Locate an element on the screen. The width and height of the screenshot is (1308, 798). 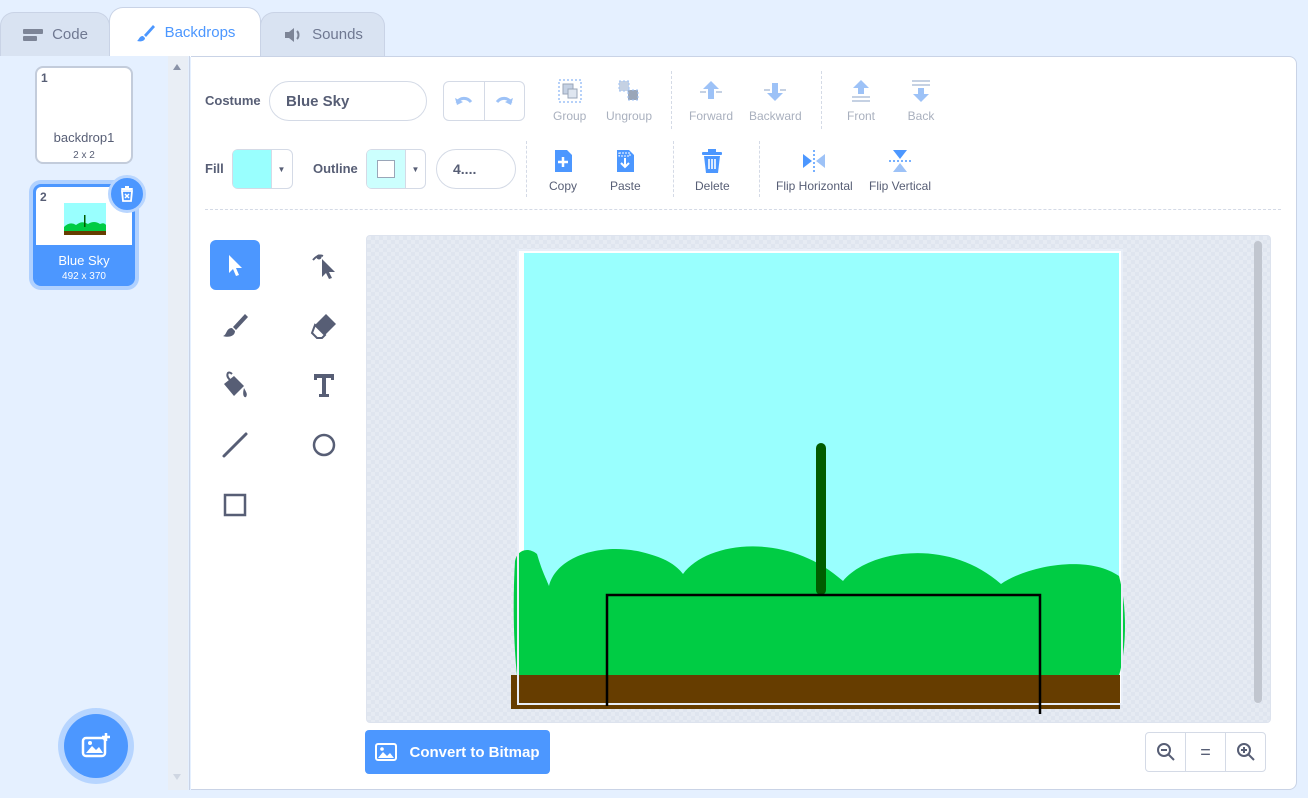
group-icon is located at coordinates (569, 91).